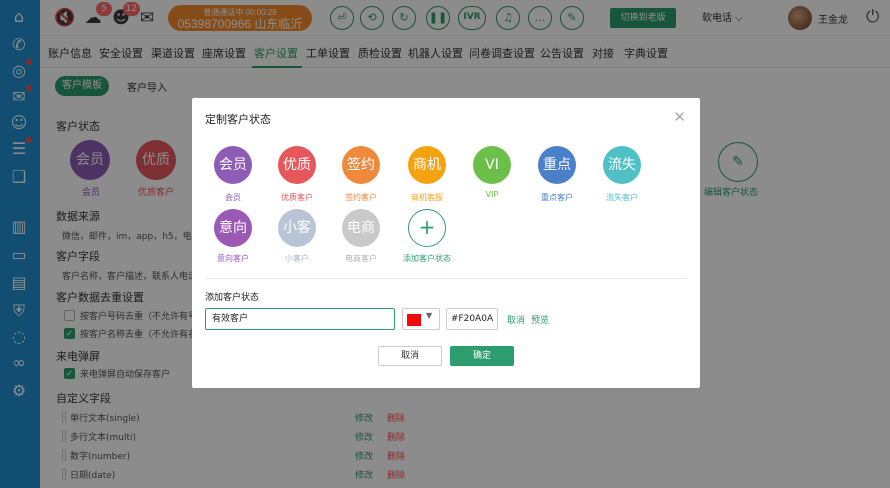  I want to click on status-label: 意向客户, so click(233, 258).